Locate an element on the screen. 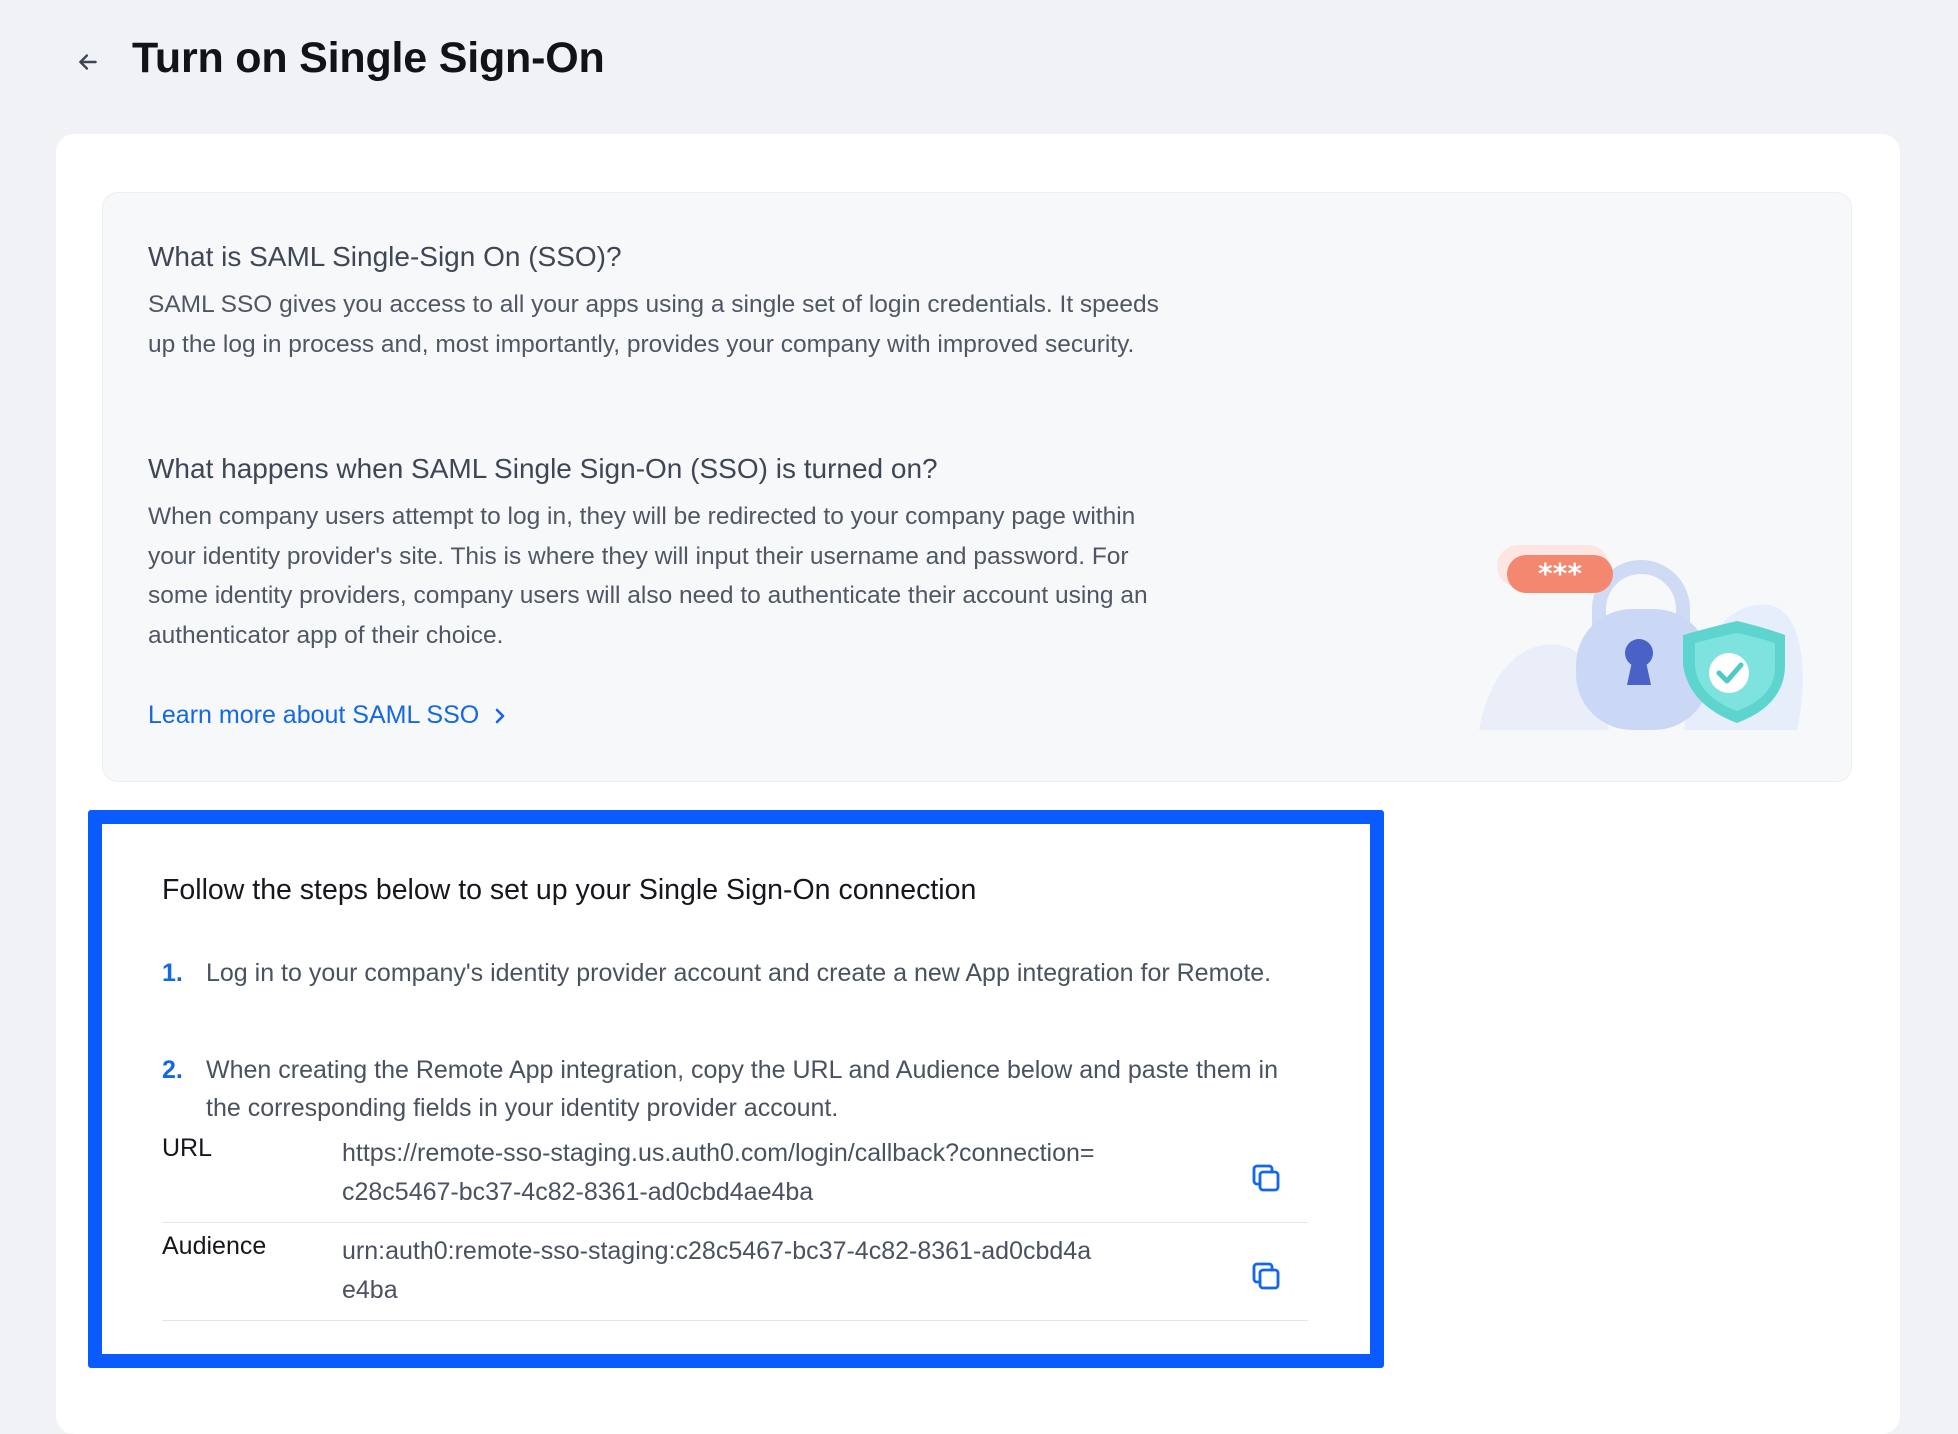  step-number: 1. is located at coordinates (172, 973).